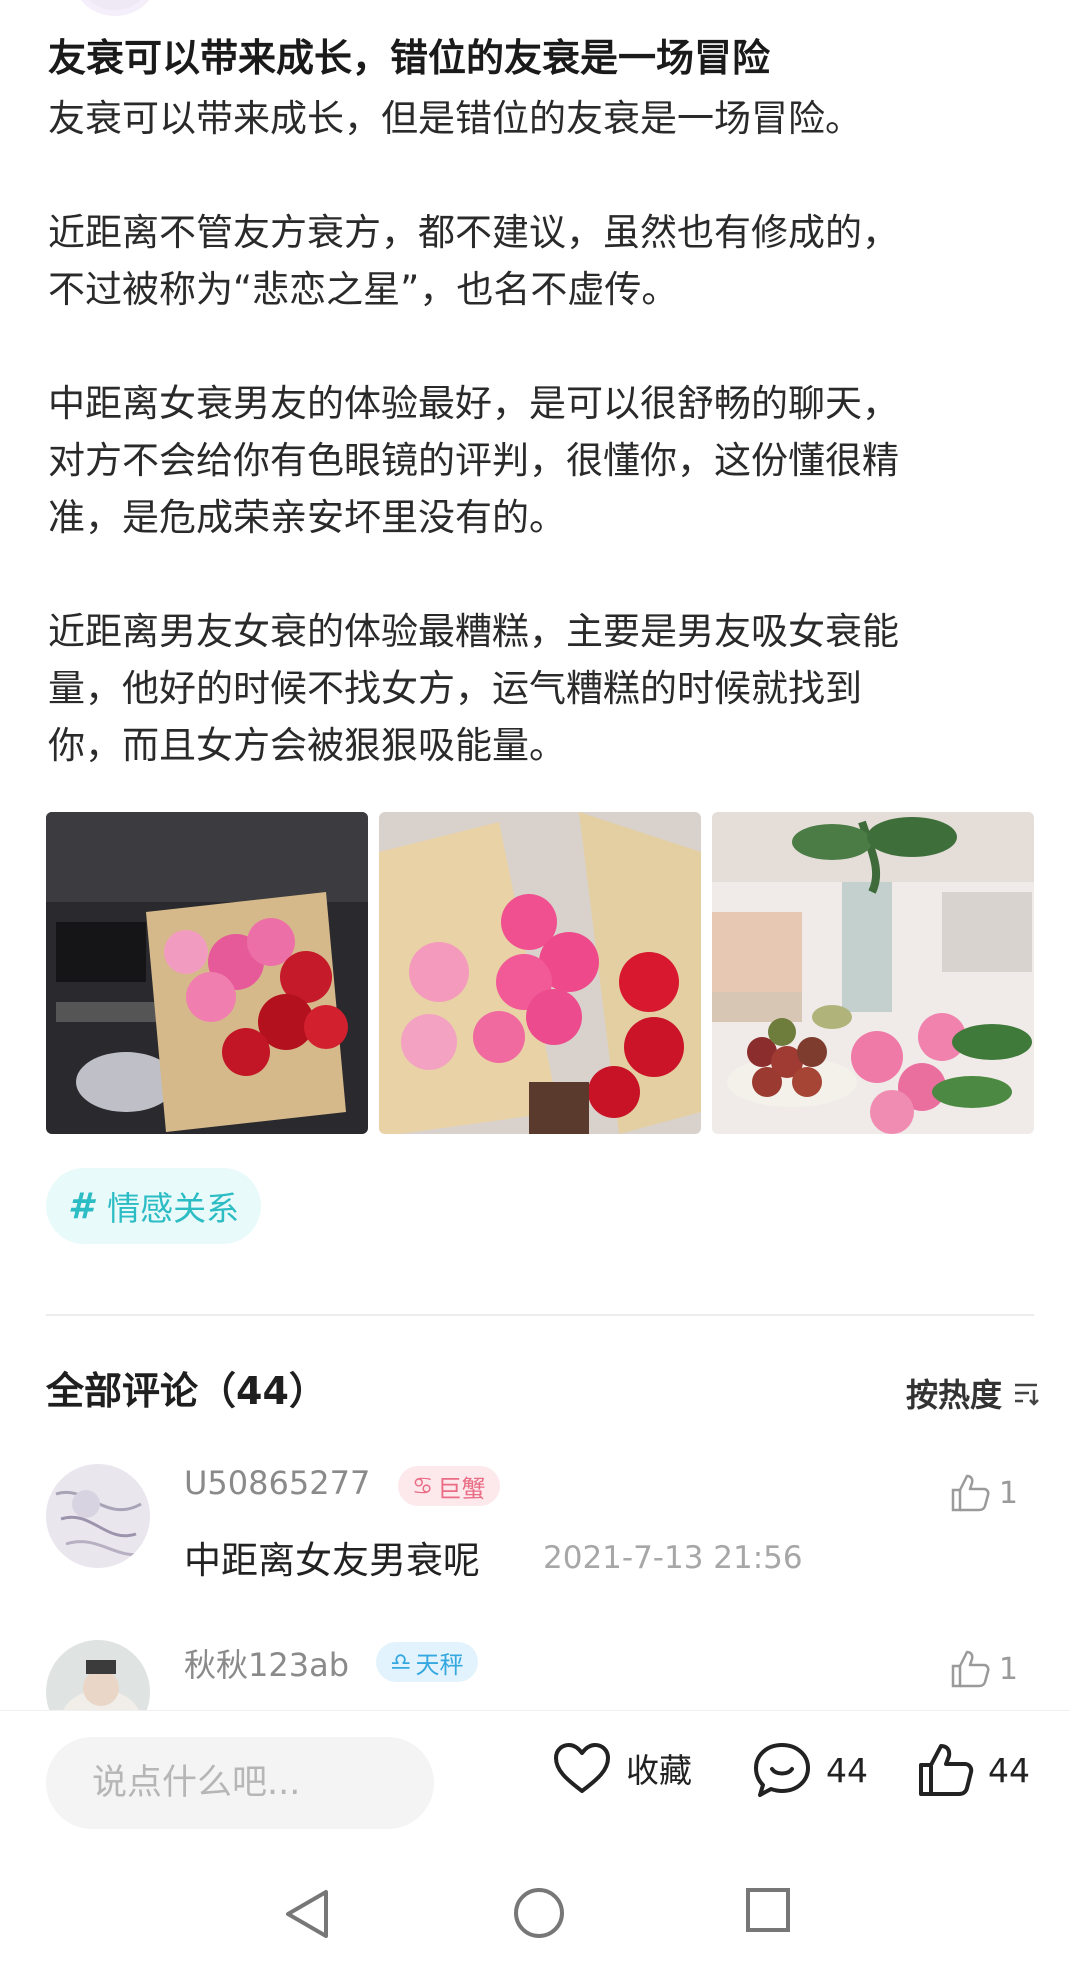 The image size is (1070, 1970). Describe the element at coordinates (332, 1560) in the screenshot. I see `comment-text: 中距离女友男衰呢` at that location.